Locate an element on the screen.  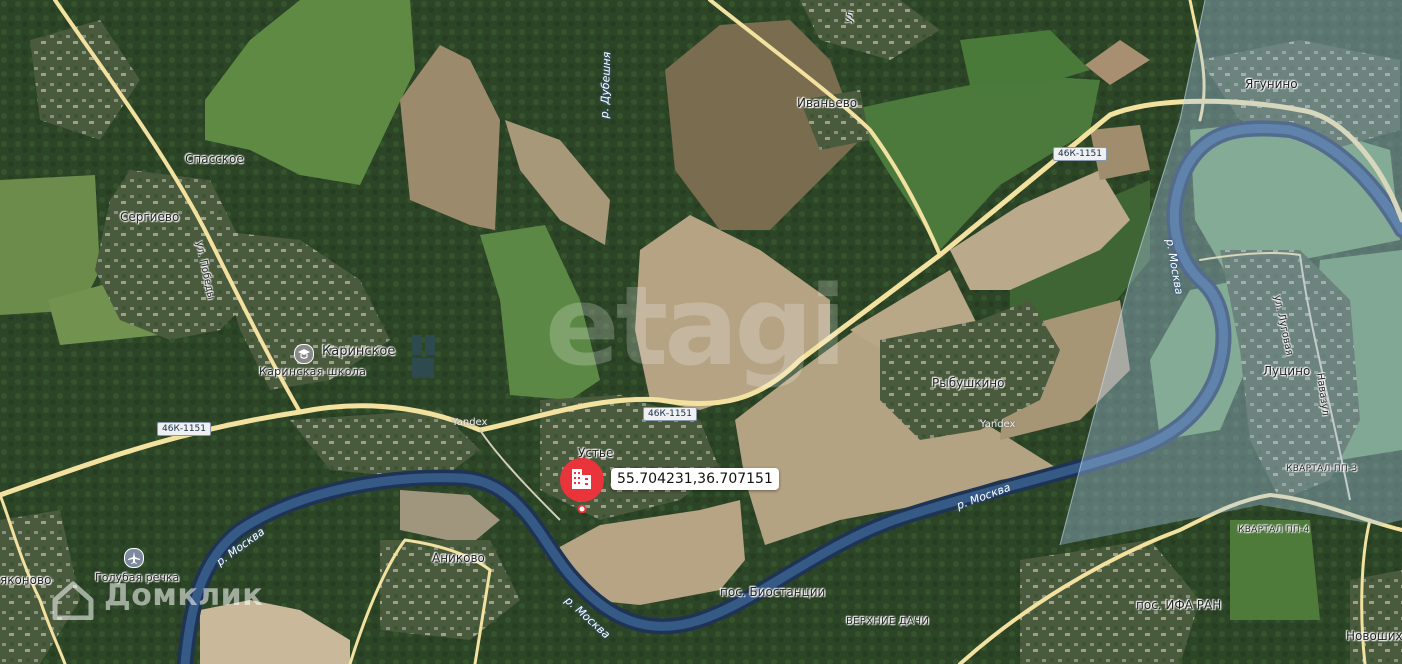
domclick-logo-icon is located at coordinates (73, 602).